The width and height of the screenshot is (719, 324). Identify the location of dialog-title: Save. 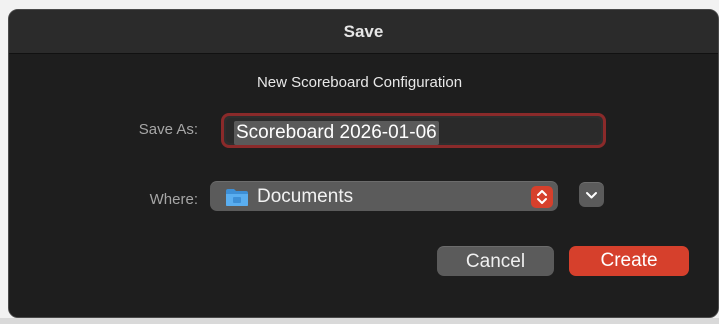
(363, 31).